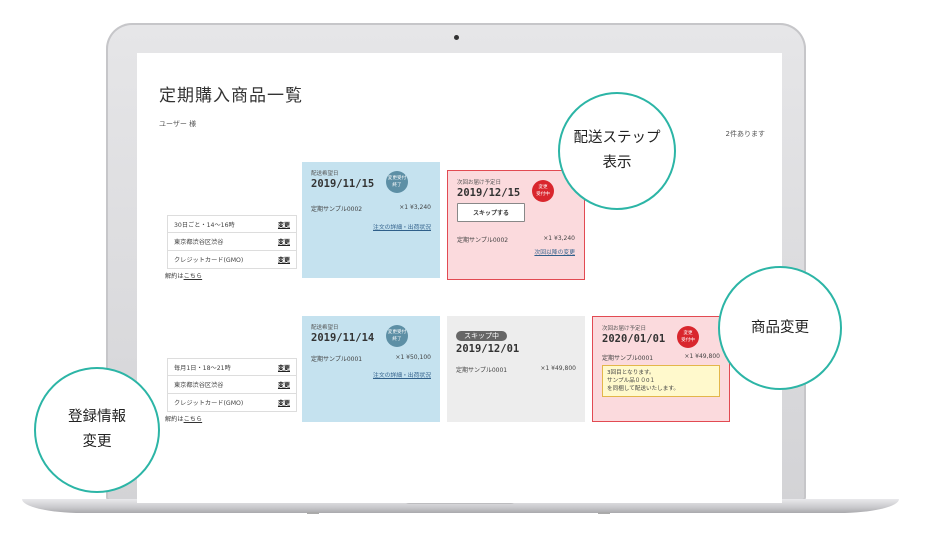 Image resolution: width=929 pixels, height=559 pixels. I want to click on registration-row: 30日ごと・14〜16時 変更, so click(232, 224).